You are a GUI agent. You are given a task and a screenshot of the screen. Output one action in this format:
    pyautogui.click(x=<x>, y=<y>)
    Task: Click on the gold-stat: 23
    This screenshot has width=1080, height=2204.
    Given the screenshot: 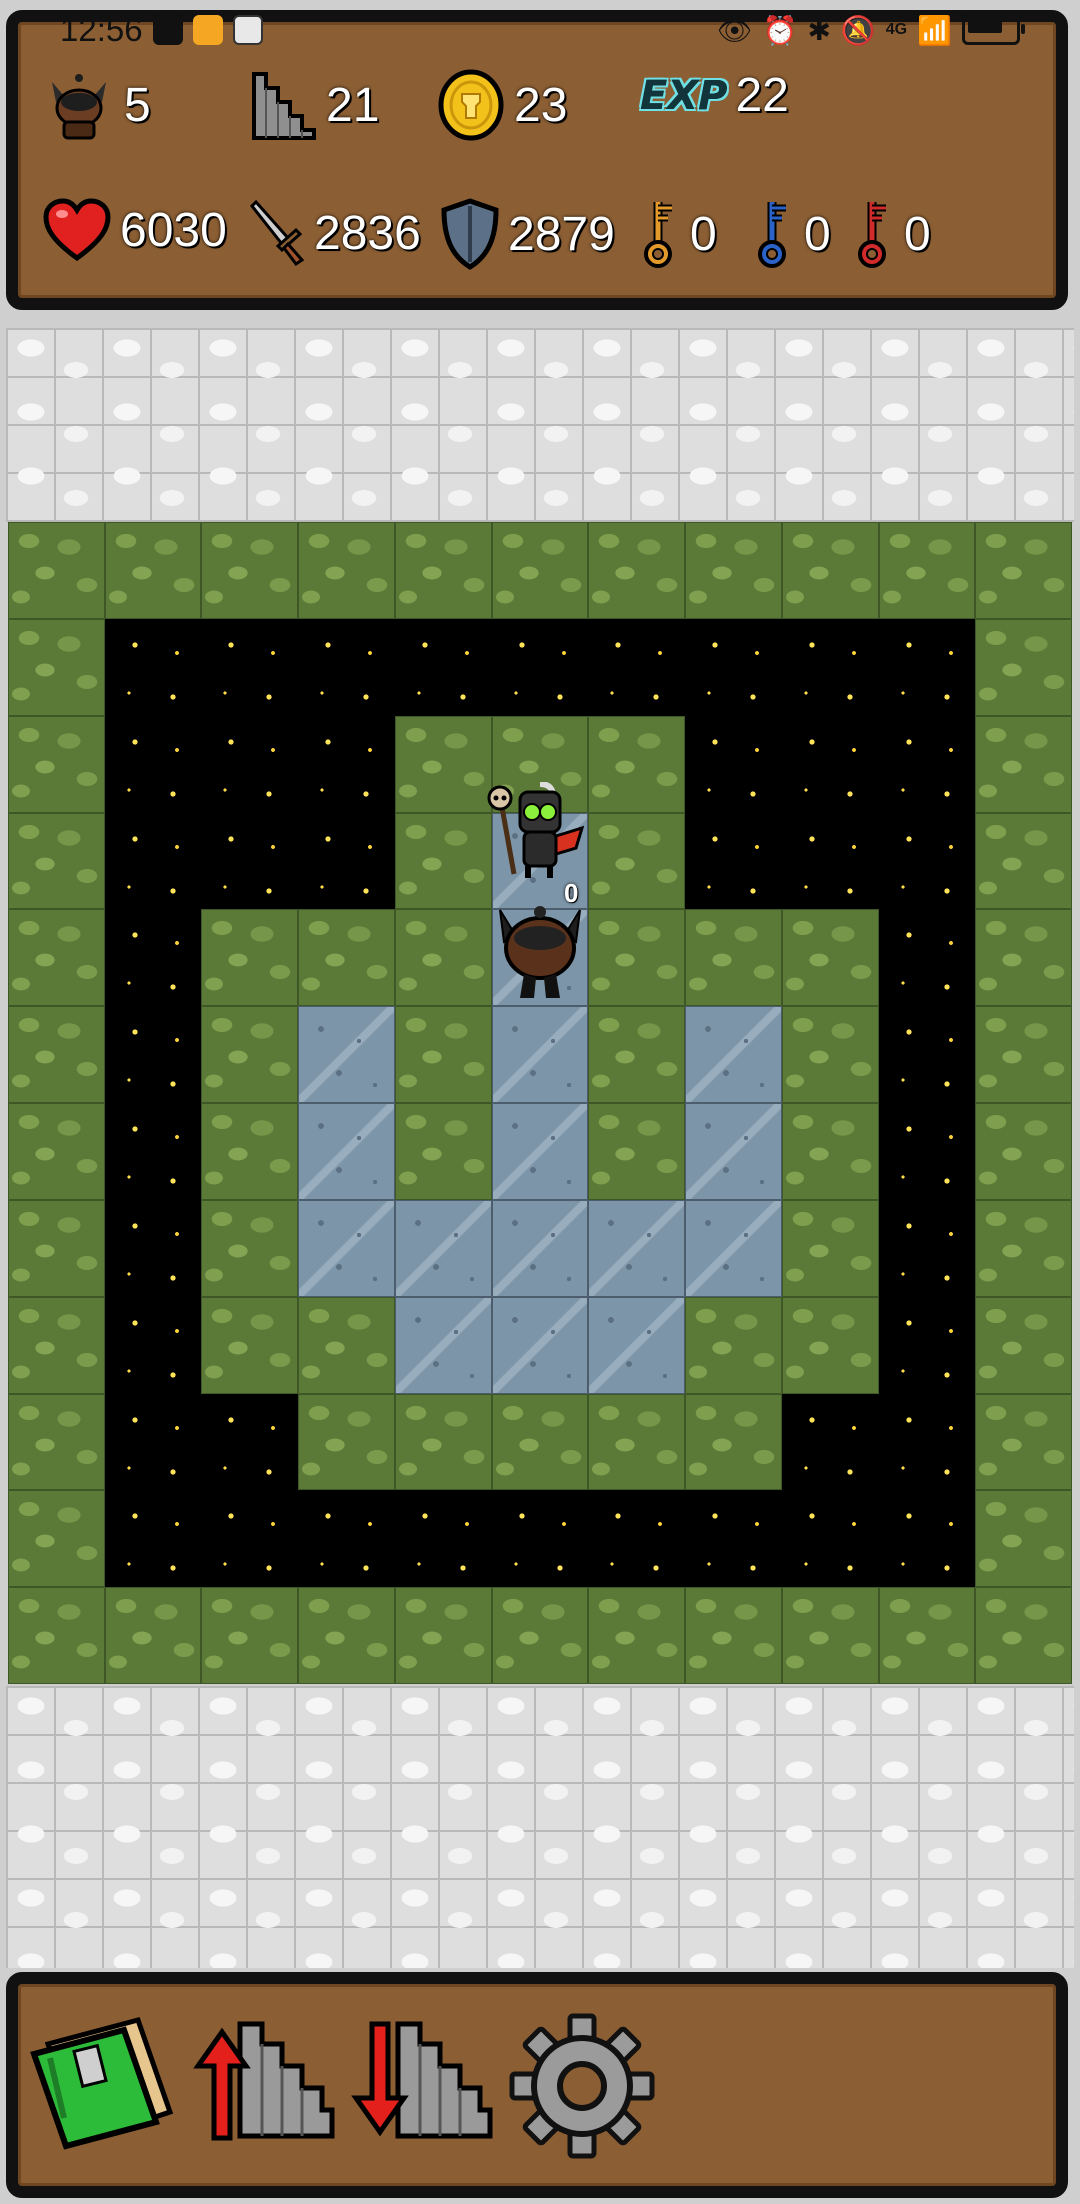 What is the action you would take?
    pyautogui.click(x=501, y=105)
    